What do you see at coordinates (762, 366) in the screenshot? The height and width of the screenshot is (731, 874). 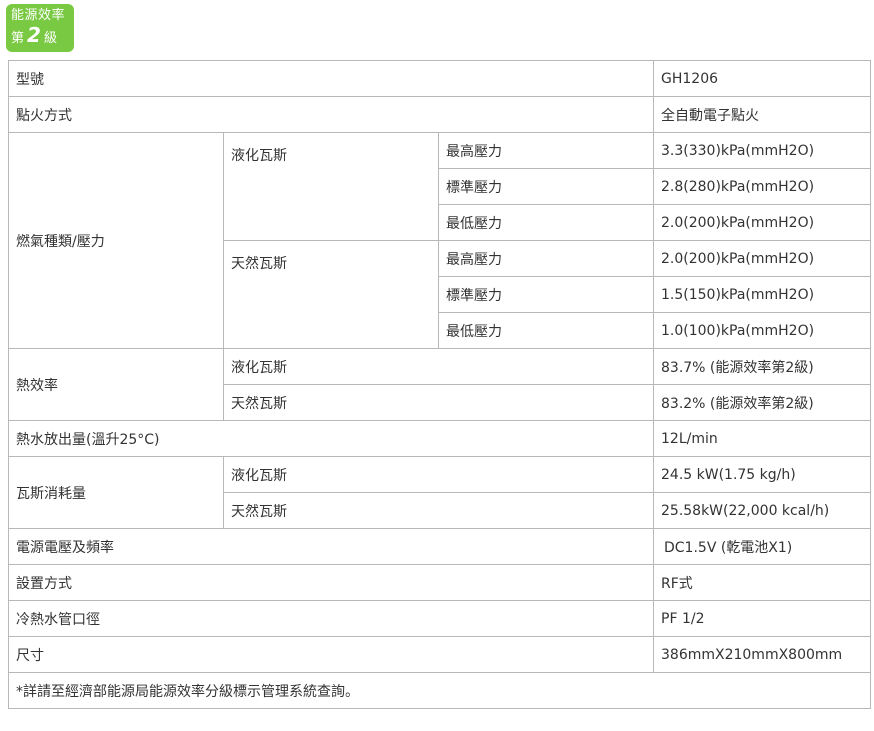 I see `efficiency-lpg-value: 83.7% (能源效率第2級)` at bounding box center [762, 366].